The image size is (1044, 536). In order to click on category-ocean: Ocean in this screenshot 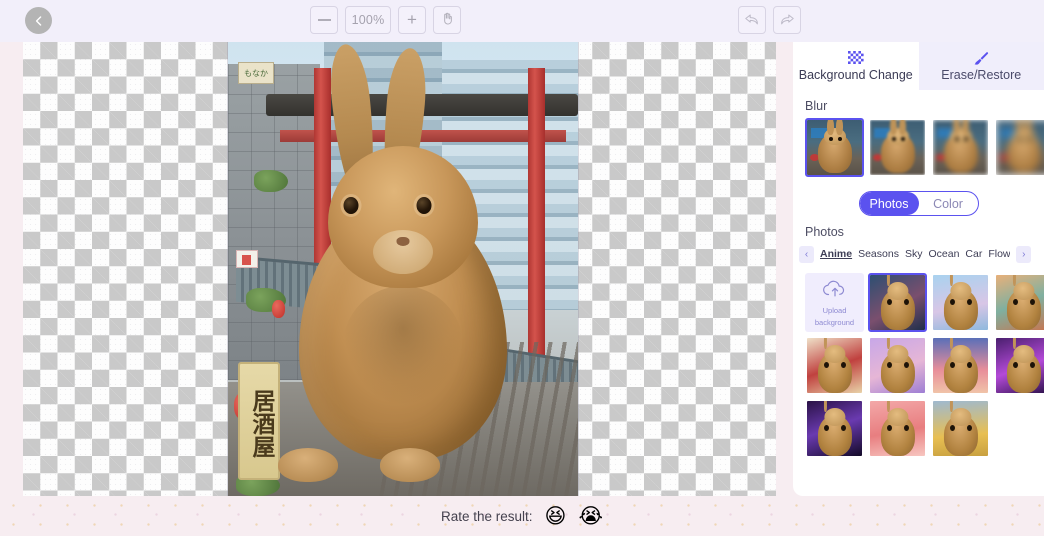, I will do `click(943, 254)`.